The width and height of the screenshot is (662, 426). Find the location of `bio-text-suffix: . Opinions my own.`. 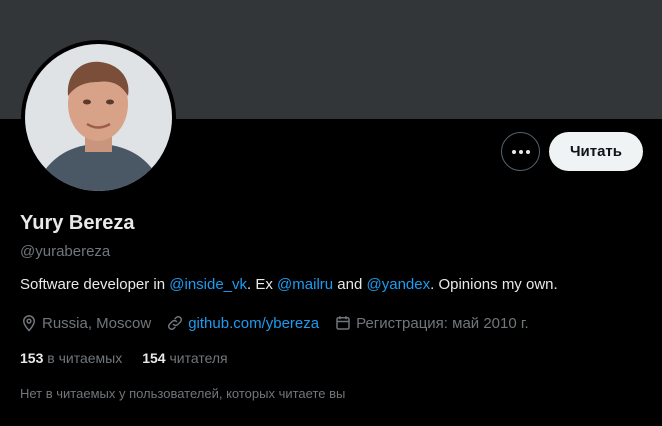

bio-text-suffix: . Opinions my own. is located at coordinates (494, 284).